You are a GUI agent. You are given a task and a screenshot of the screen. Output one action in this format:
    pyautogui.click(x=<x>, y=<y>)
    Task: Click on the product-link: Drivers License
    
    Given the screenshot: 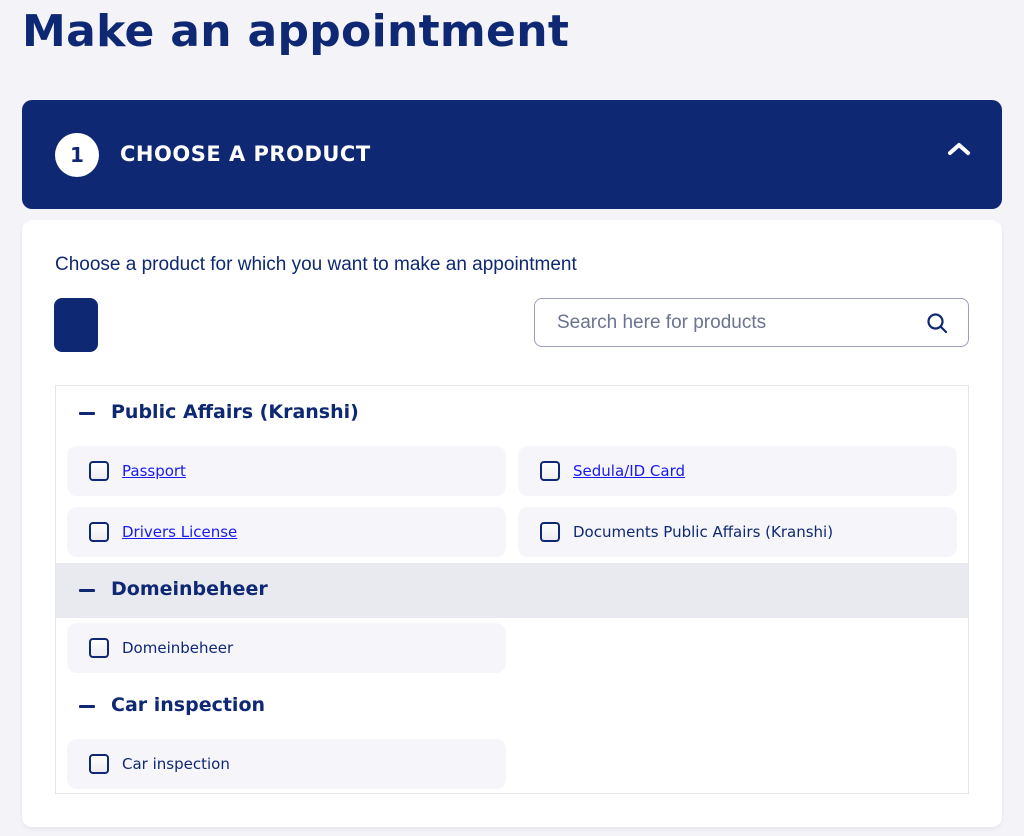 What is the action you would take?
    pyautogui.click(x=179, y=532)
    